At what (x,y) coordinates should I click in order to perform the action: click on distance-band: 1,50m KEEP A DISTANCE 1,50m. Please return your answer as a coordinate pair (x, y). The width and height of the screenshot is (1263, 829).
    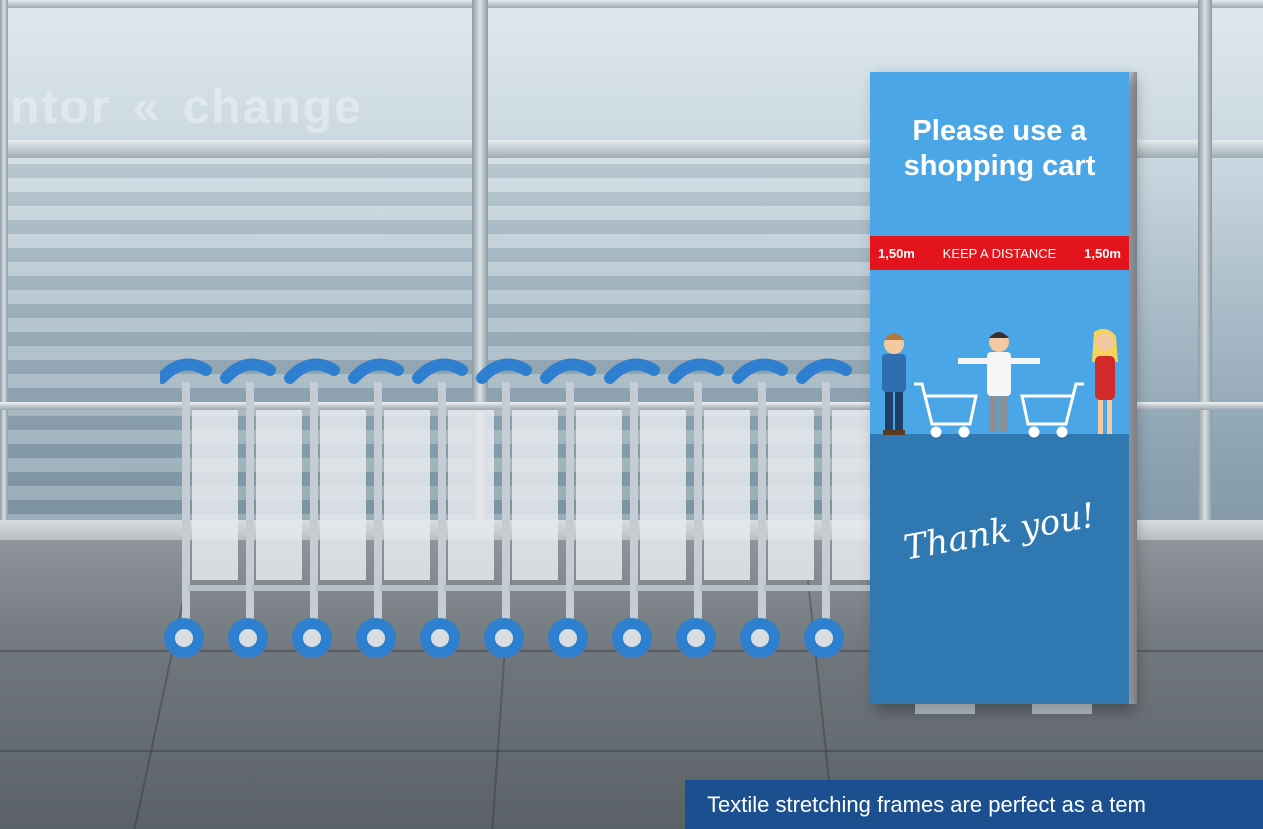
    Looking at the image, I should click on (999, 253).